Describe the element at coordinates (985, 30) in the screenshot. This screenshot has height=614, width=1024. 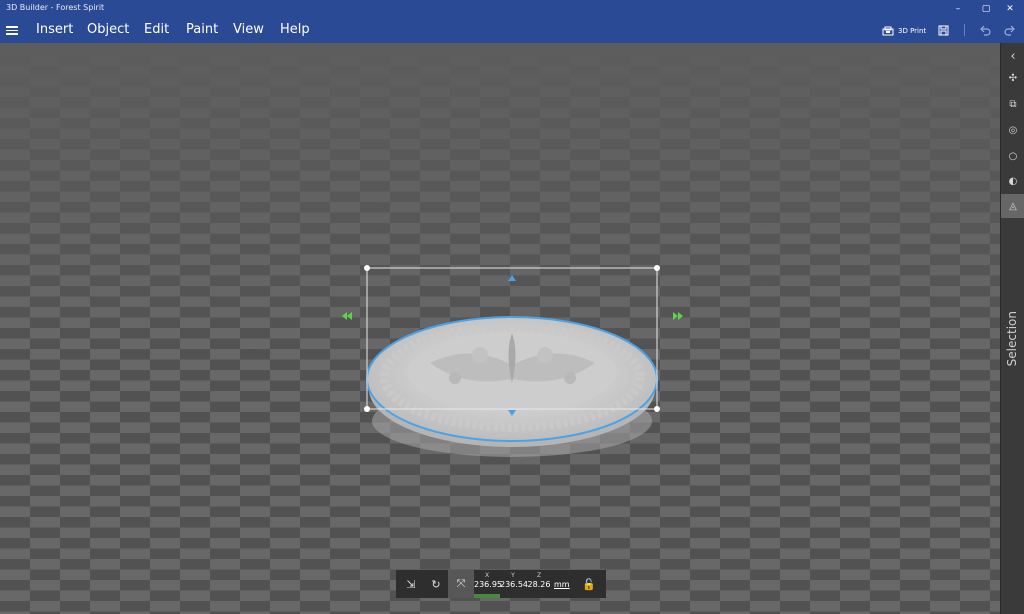
I see `undo-icon` at that location.